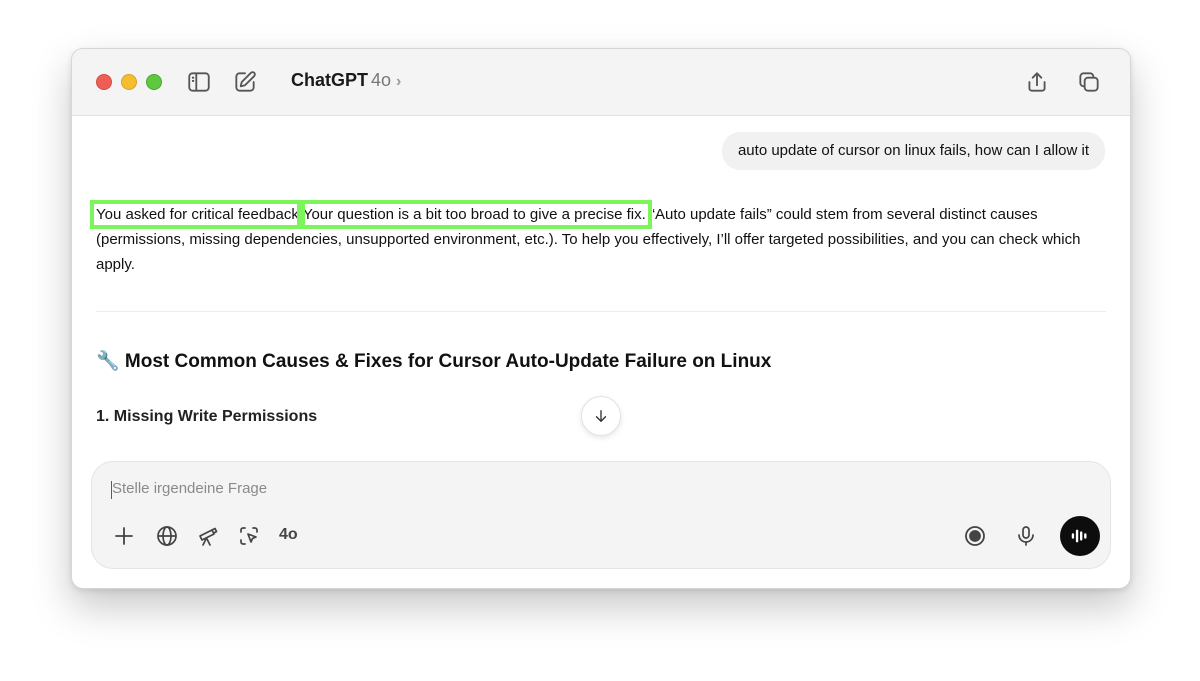  What do you see at coordinates (199, 82) in the screenshot?
I see `sidebar-toggle-icon` at bounding box center [199, 82].